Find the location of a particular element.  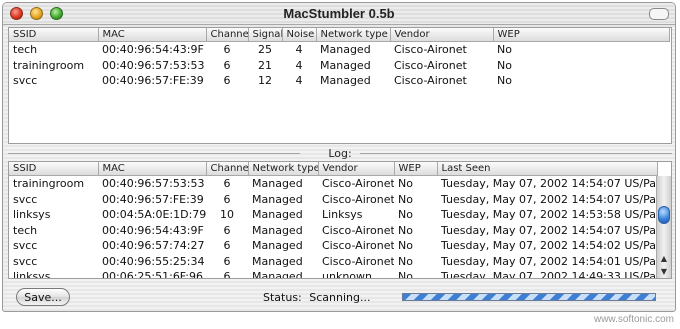

toolbar-toggle-icon is located at coordinates (659, 14).